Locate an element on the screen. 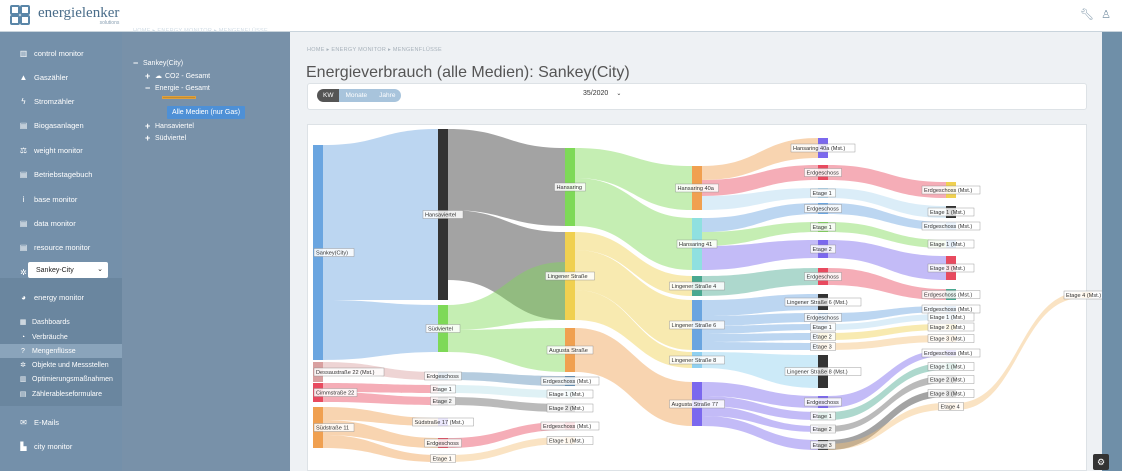 This screenshot has width=1122, height=471. gear-icon: ⚙ is located at coordinates (1101, 462).